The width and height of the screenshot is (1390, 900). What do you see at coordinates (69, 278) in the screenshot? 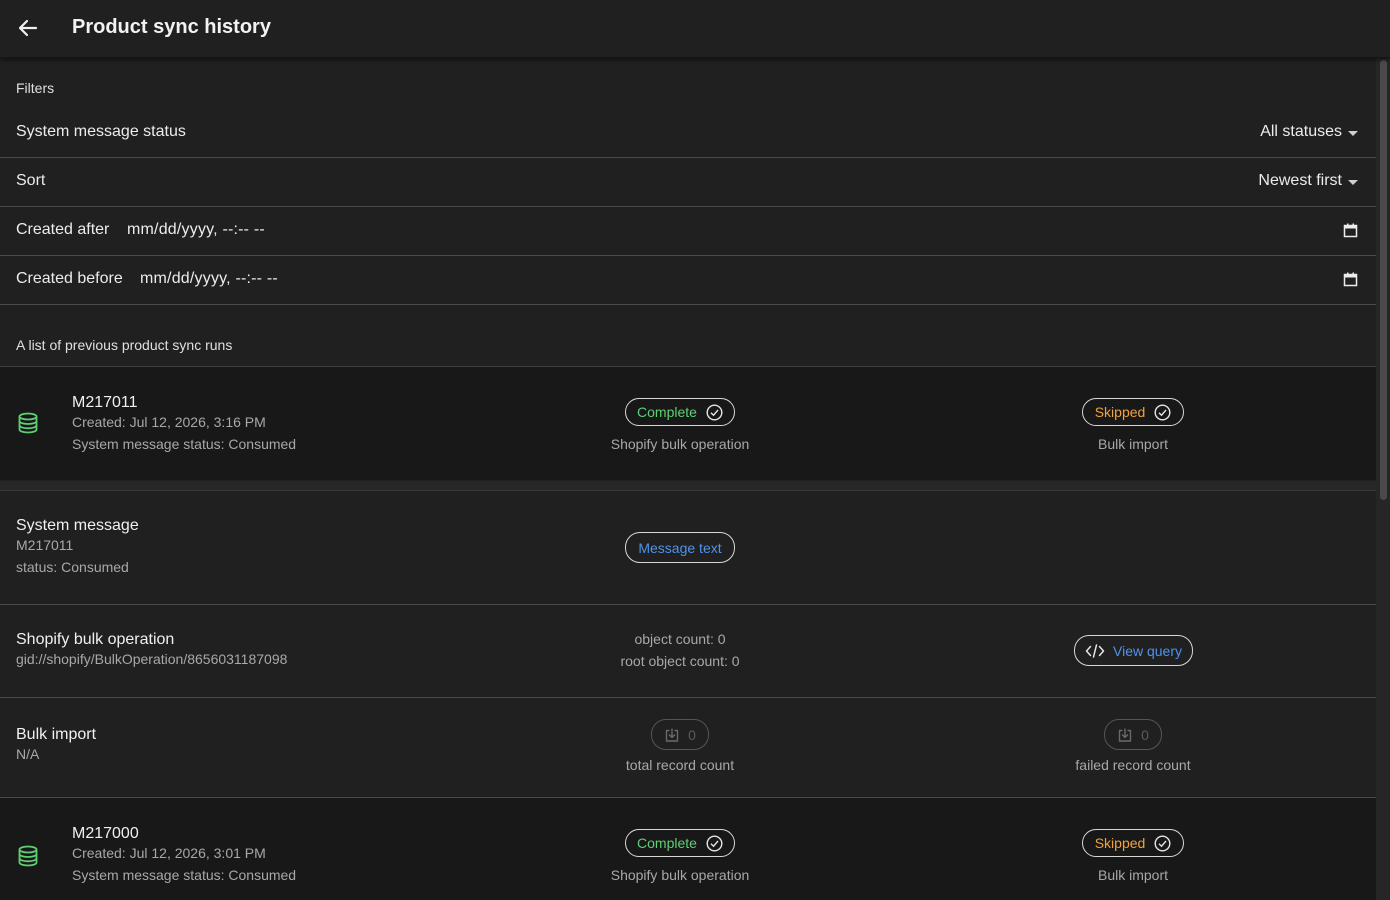
I see `created-before-label: Created before` at bounding box center [69, 278].